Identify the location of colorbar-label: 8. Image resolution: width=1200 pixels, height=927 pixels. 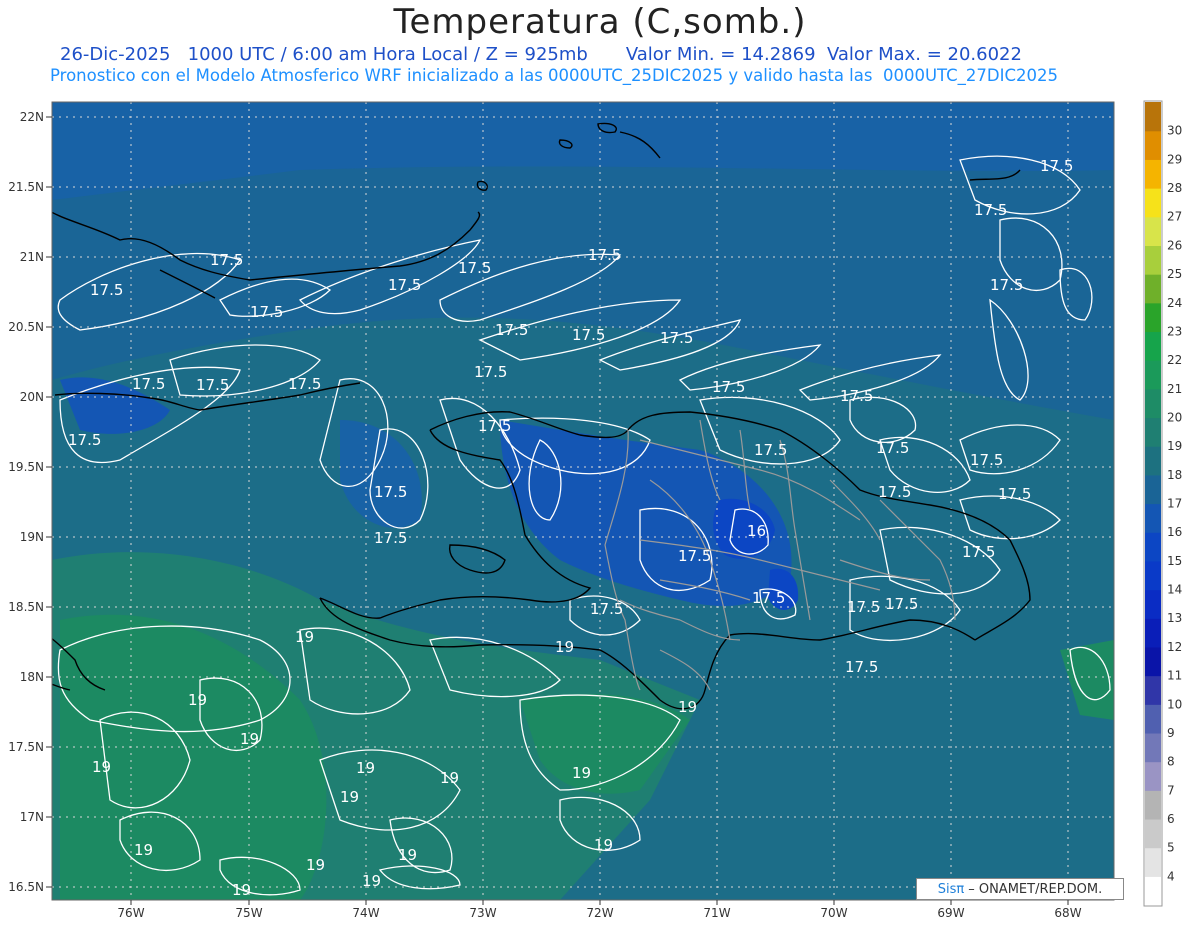
(1171, 762).